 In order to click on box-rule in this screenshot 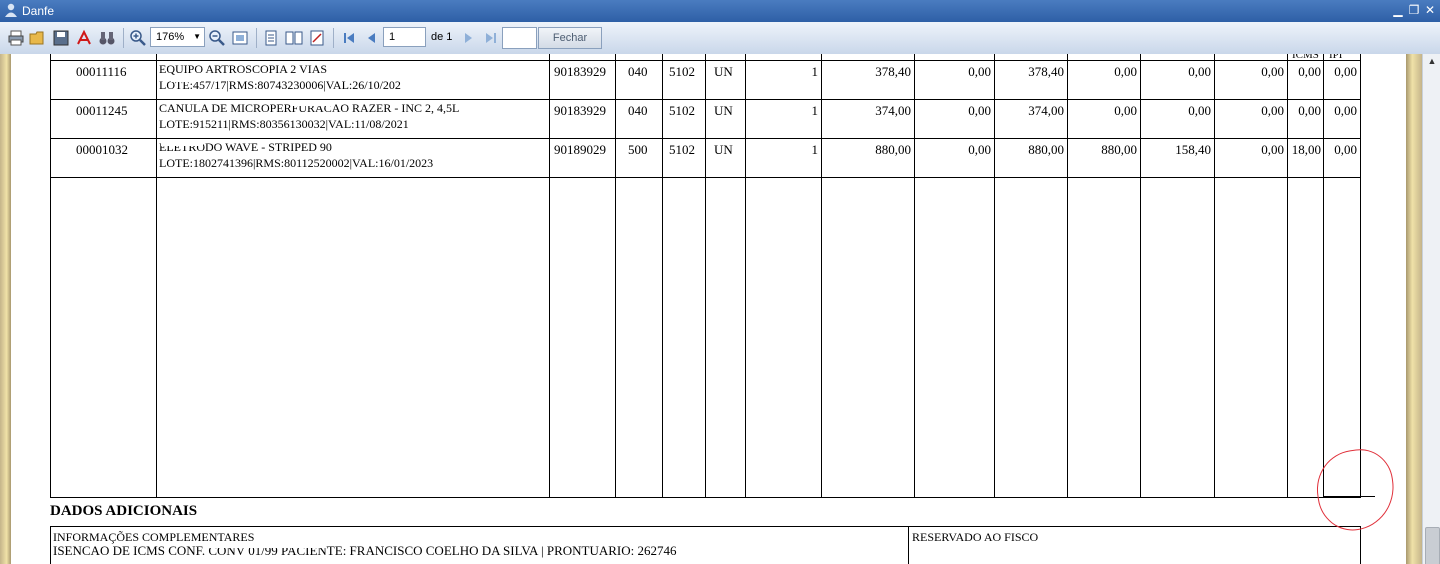, I will do `click(705, 526)`.